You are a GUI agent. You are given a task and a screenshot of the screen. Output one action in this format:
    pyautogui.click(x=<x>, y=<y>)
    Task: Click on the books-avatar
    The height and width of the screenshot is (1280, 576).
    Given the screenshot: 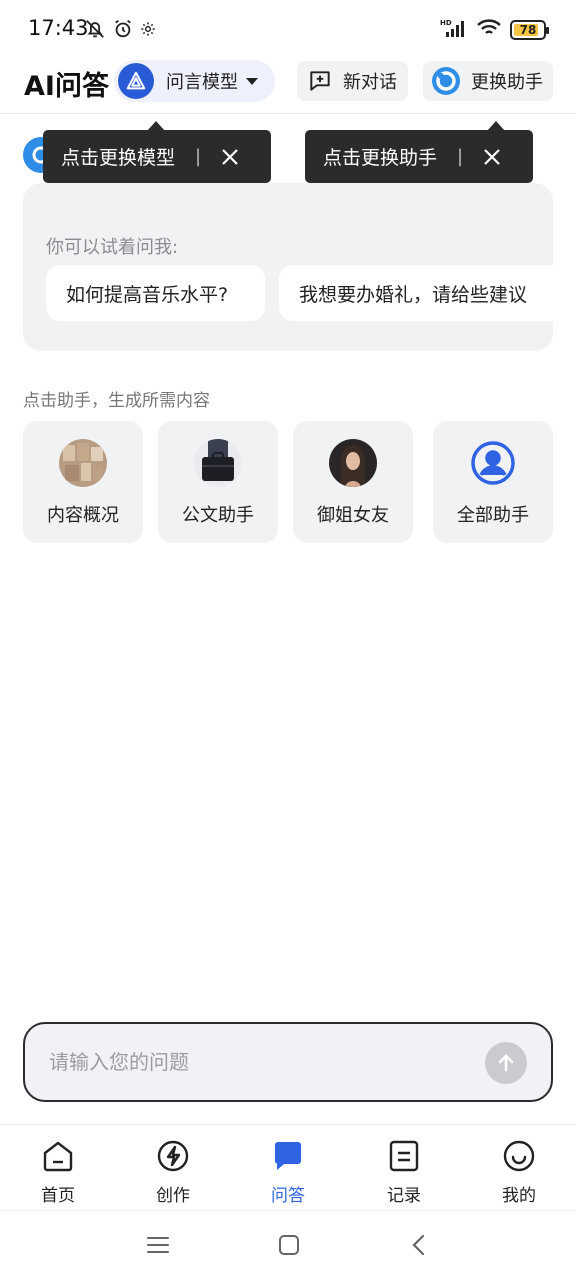 What is the action you would take?
    pyautogui.click(x=83, y=463)
    